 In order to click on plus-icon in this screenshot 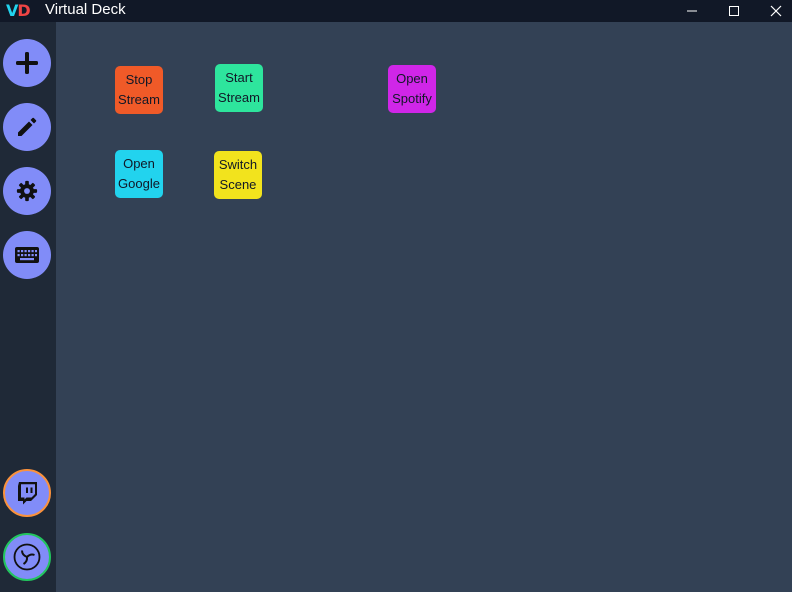, I will do `click(27, 63)`.